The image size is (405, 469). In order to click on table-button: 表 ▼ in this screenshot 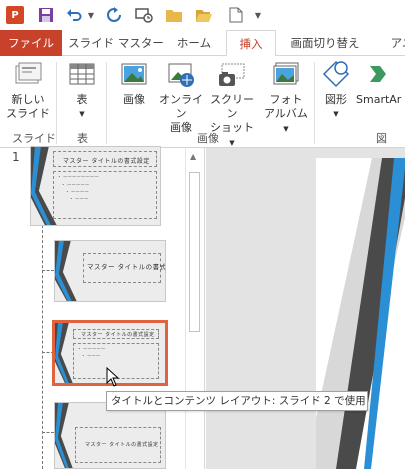, I will do `click(82, 90)`.